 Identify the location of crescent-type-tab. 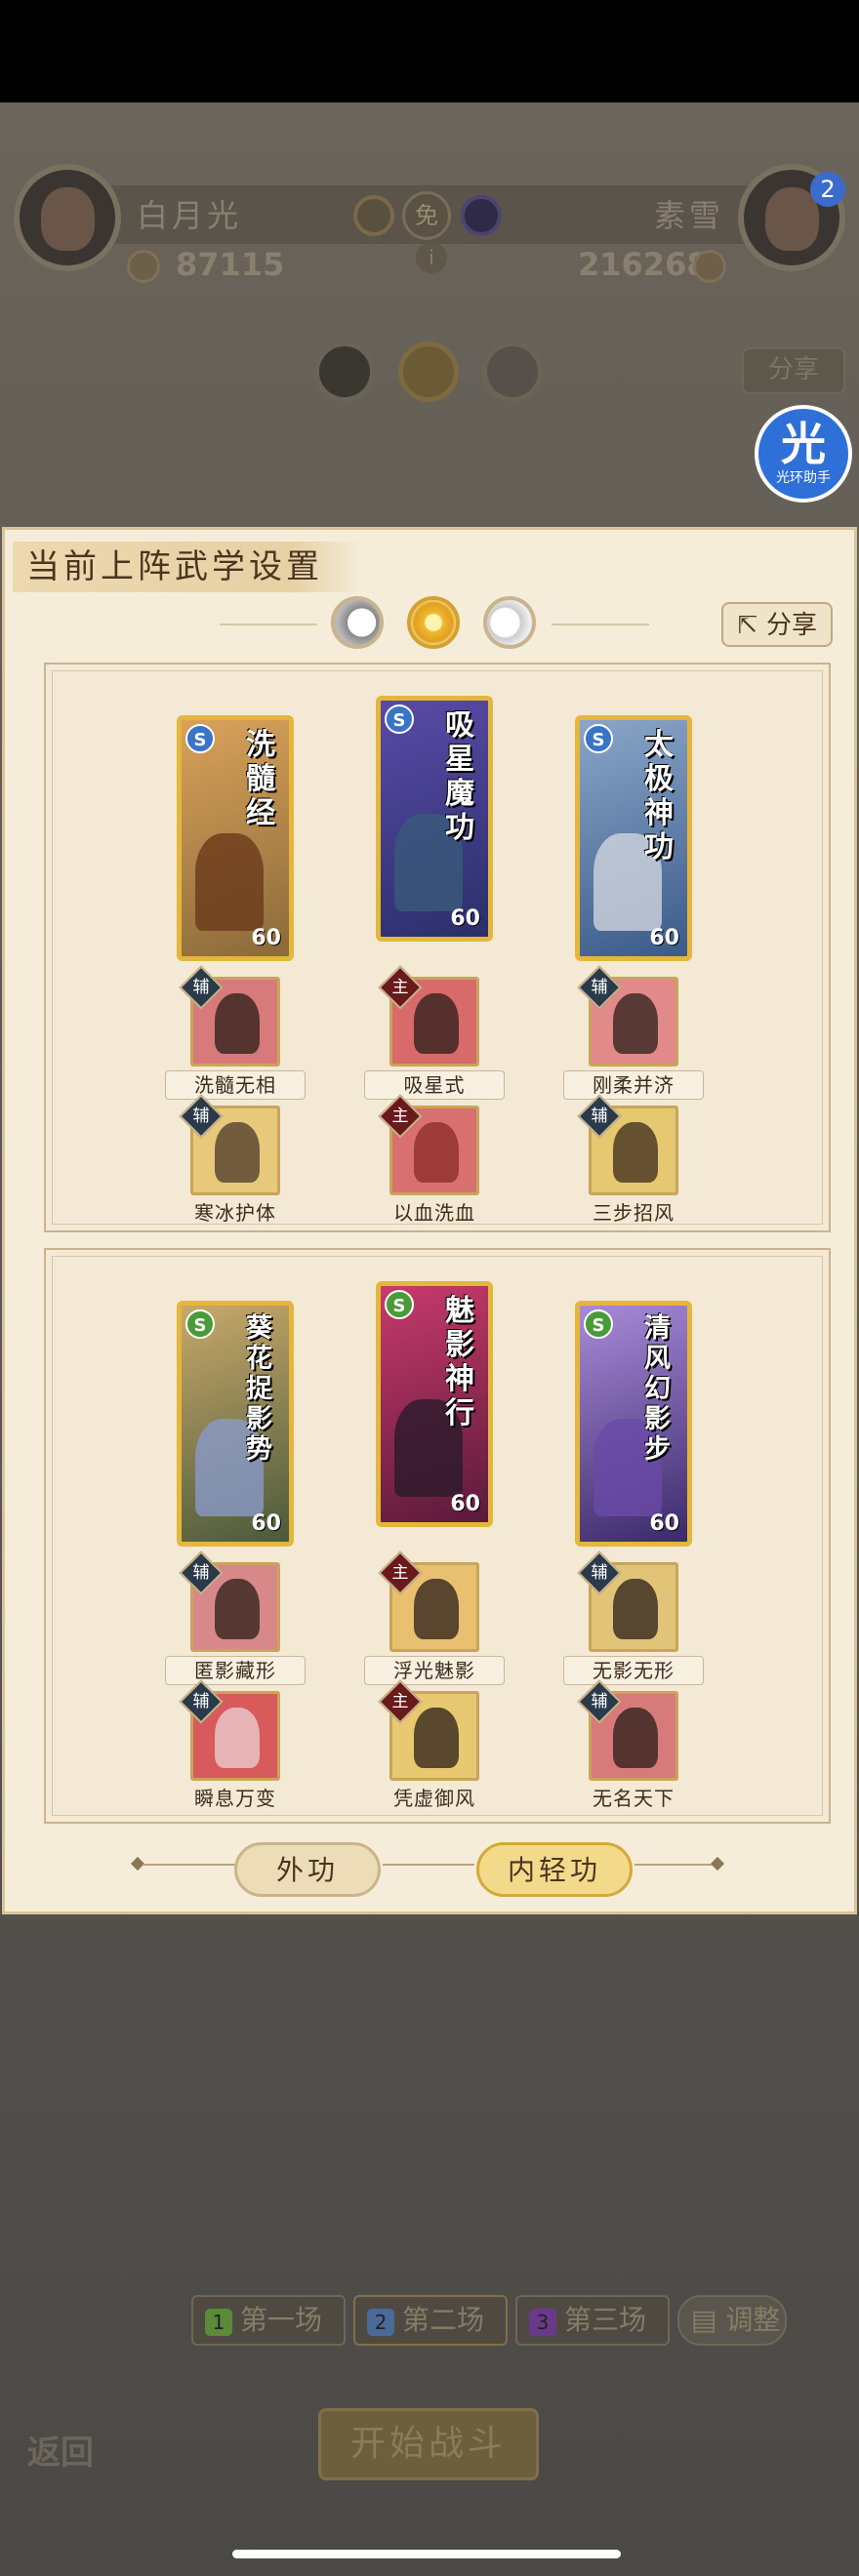
(509, 622).